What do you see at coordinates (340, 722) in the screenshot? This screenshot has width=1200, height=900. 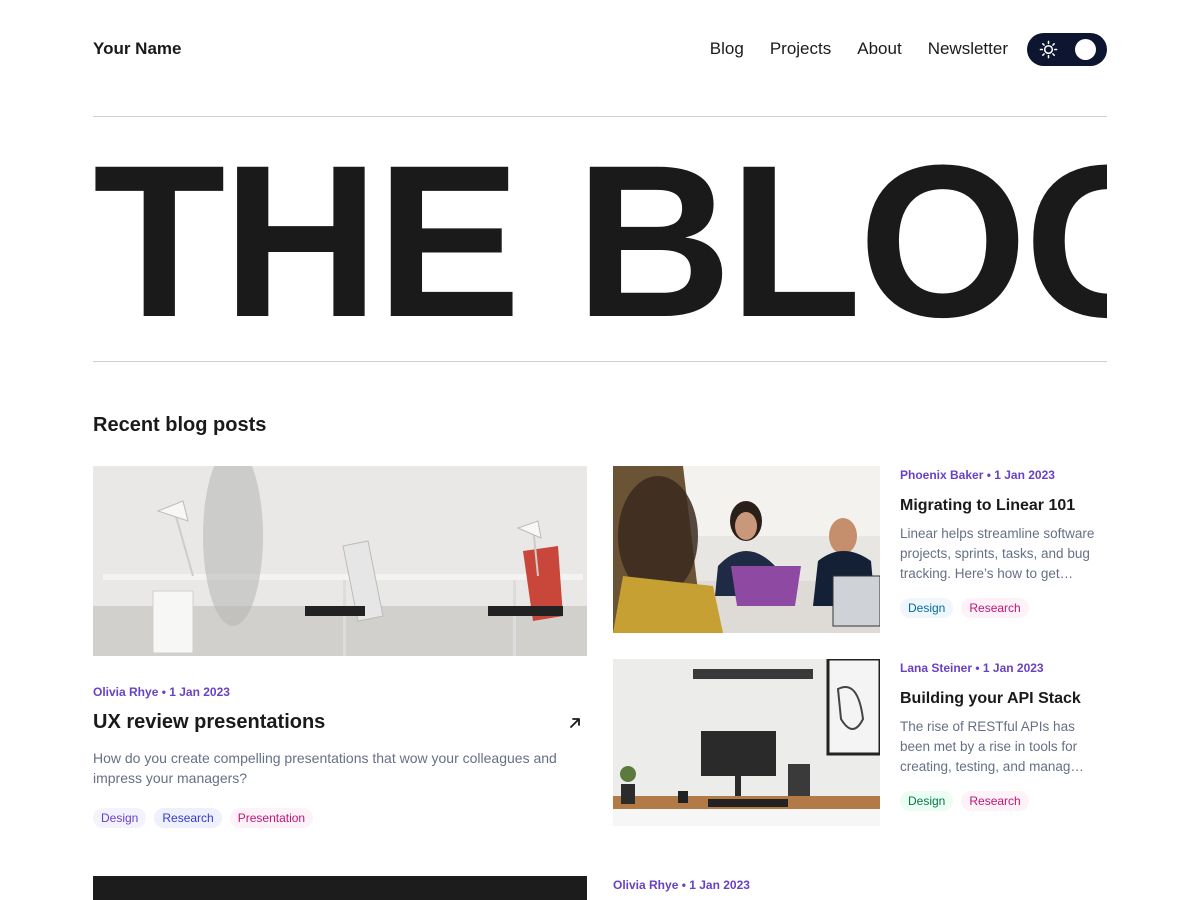 I see `post-title-row: UX review presentations` at bounding box center [340, 722].